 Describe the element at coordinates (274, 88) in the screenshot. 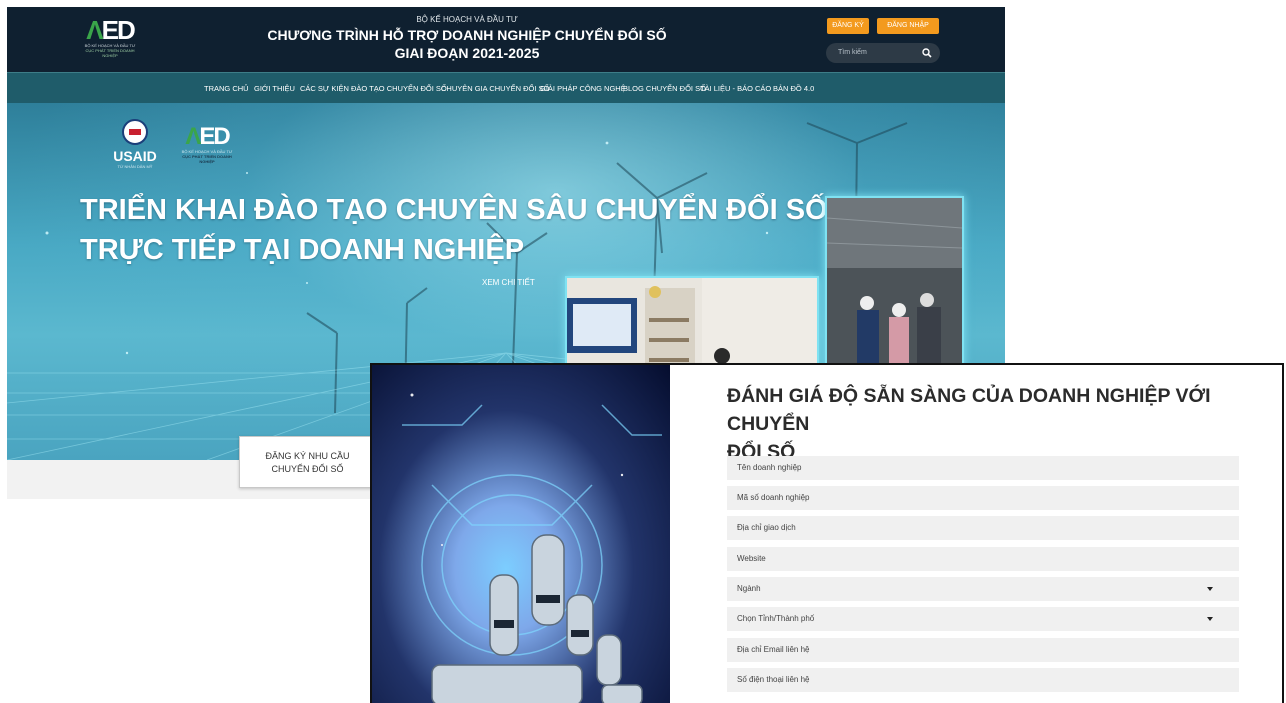

I see `nav-about: GIỚI THIỆU` at that location.